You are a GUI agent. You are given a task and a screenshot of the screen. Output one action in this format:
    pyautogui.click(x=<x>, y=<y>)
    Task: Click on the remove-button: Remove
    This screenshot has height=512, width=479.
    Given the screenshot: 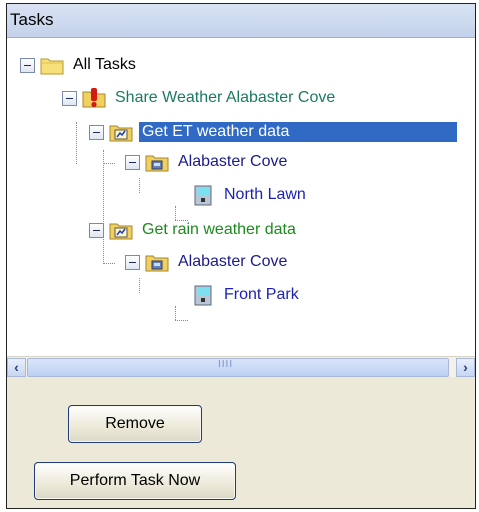 What is the action you would take?
    pyautogui.click(x=135, y=424)
    